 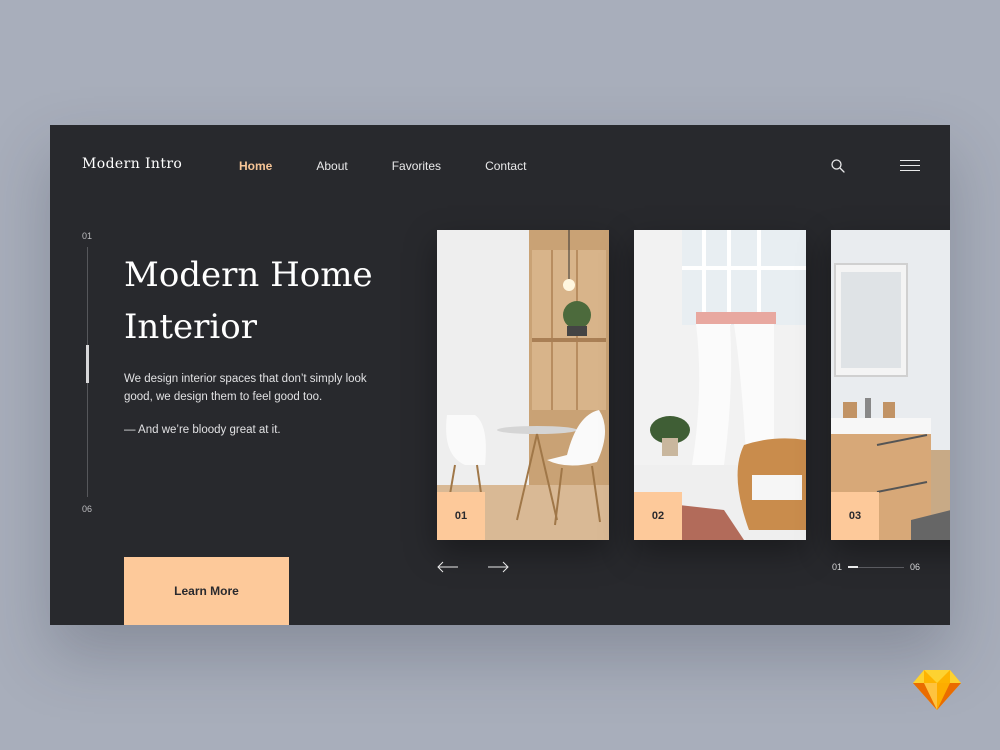 I want to click on arrow-right-icon, so click(x=498, y=567).